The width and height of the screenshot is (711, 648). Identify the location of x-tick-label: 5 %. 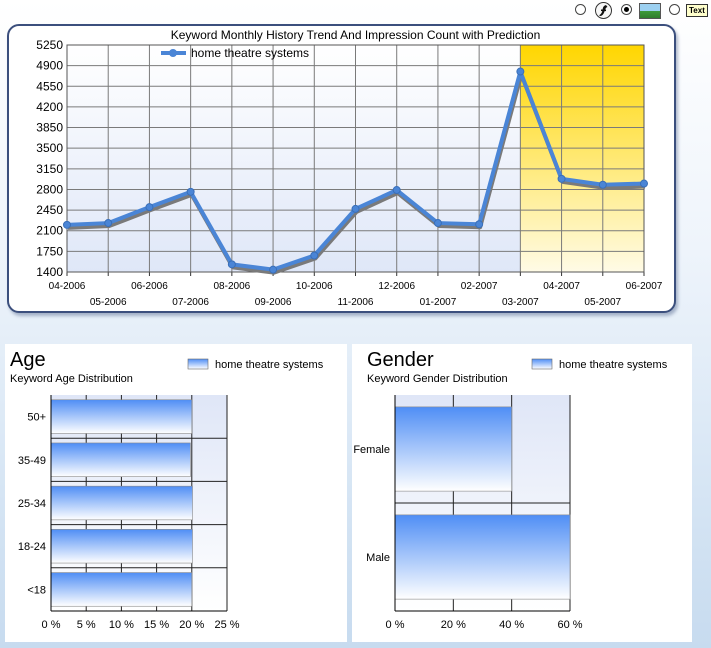
(86, 625).